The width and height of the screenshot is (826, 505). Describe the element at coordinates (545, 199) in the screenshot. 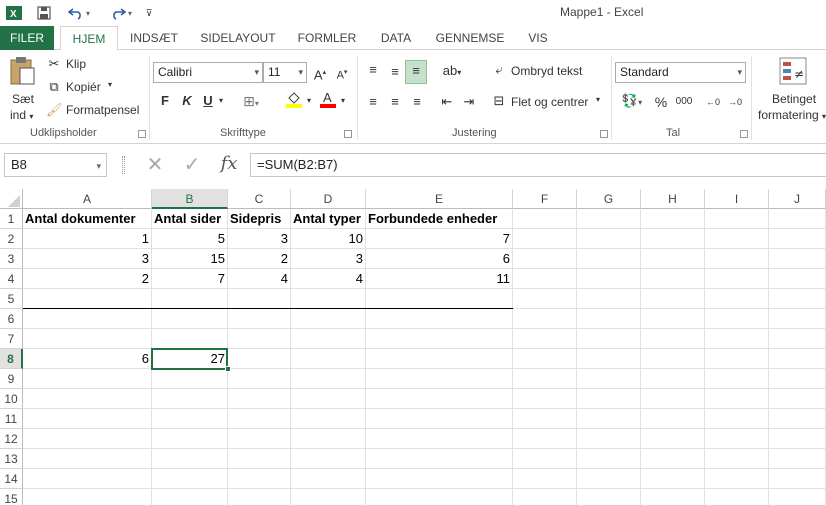

I see `column-header-f: F` at that location.